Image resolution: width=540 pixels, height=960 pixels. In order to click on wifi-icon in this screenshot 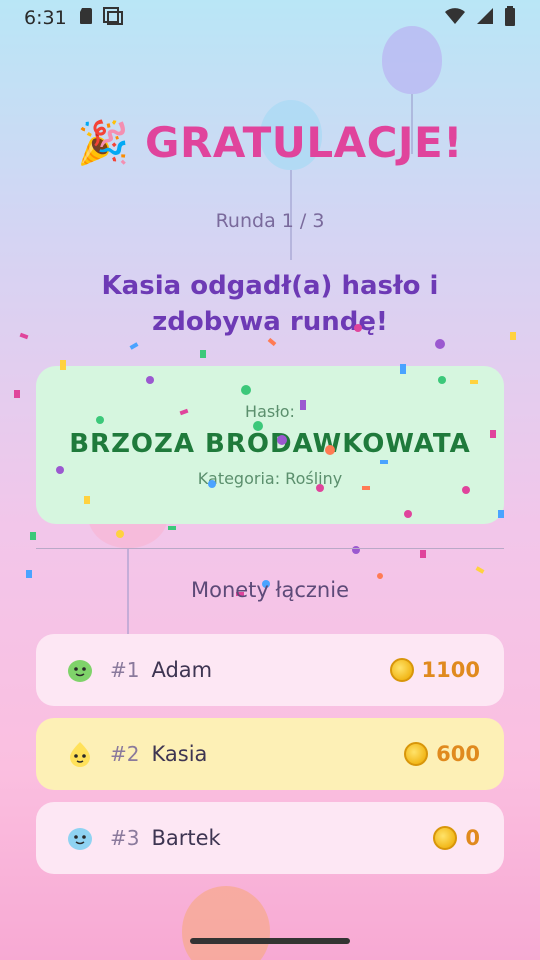, I will do `click(455, 18)`.